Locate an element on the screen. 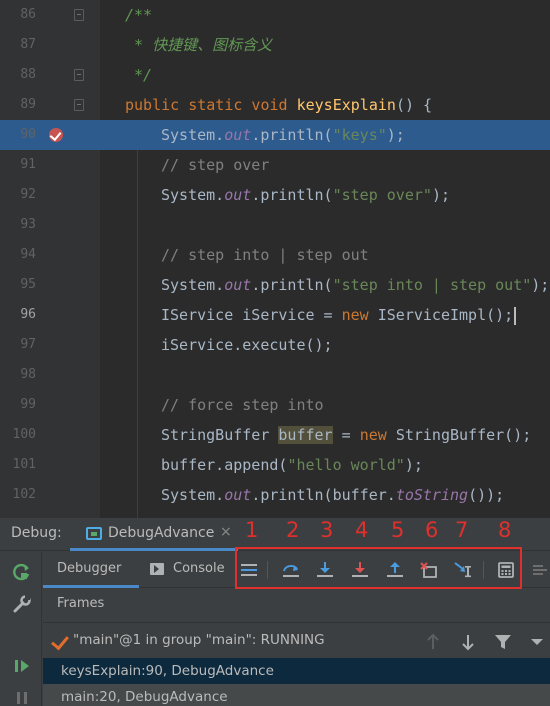 This screenshot has height=706, width=550. frame-label: keysExplain:90, DebugAdvance is located at coordinates (167, 671).